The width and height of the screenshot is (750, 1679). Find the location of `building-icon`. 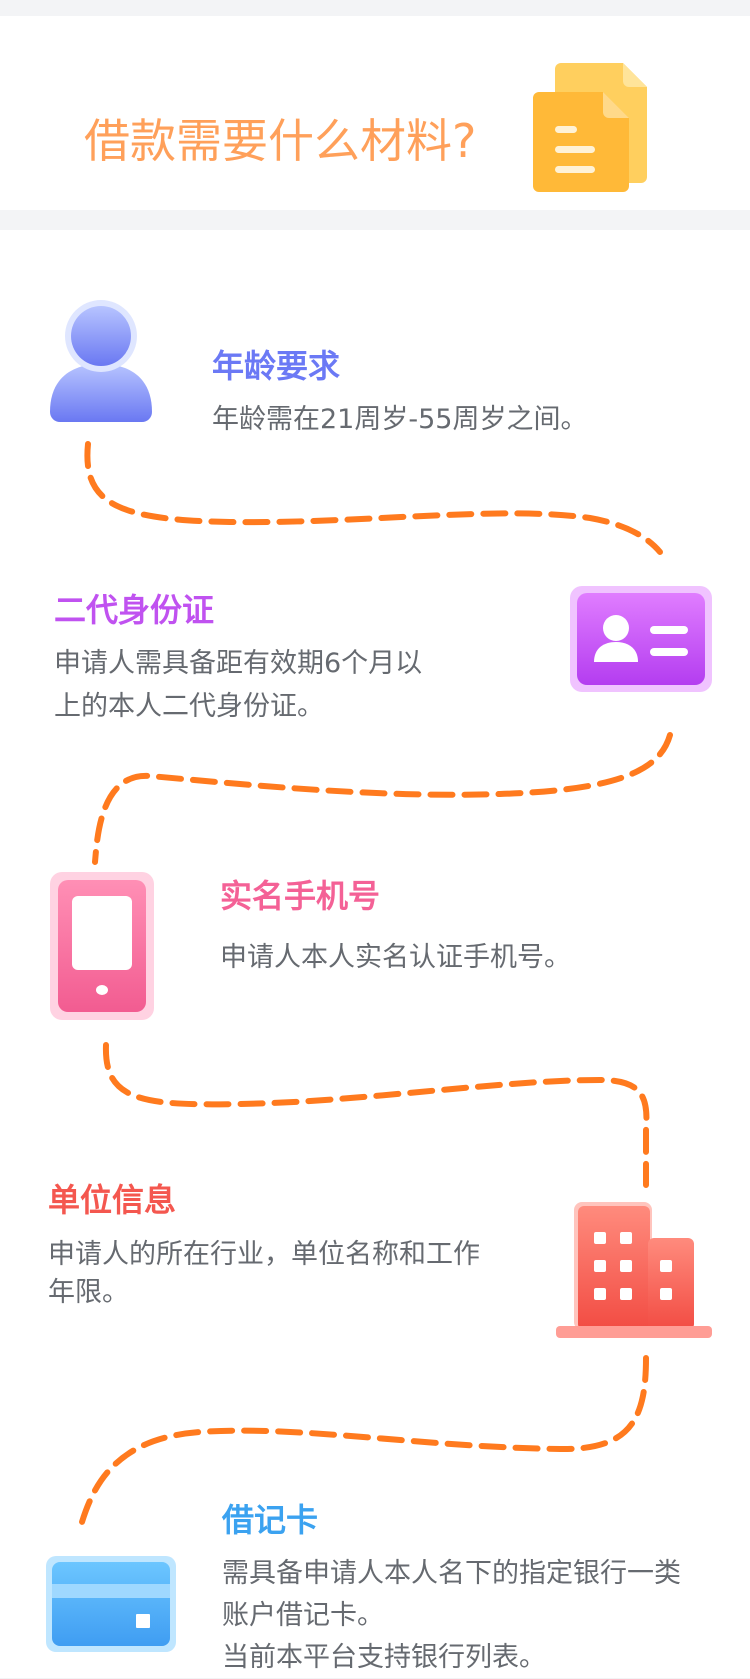

building-icon is located at coordinates (634, 1270).